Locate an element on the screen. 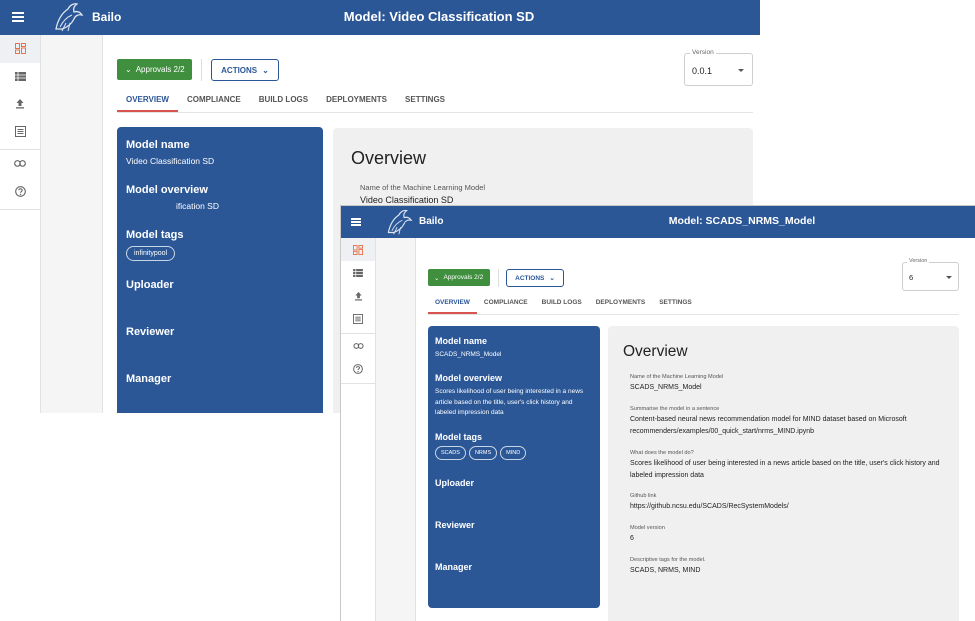 This screenshot has height=621, width=975. model-overview-value: ification SD is located at coordinates (197, 206).